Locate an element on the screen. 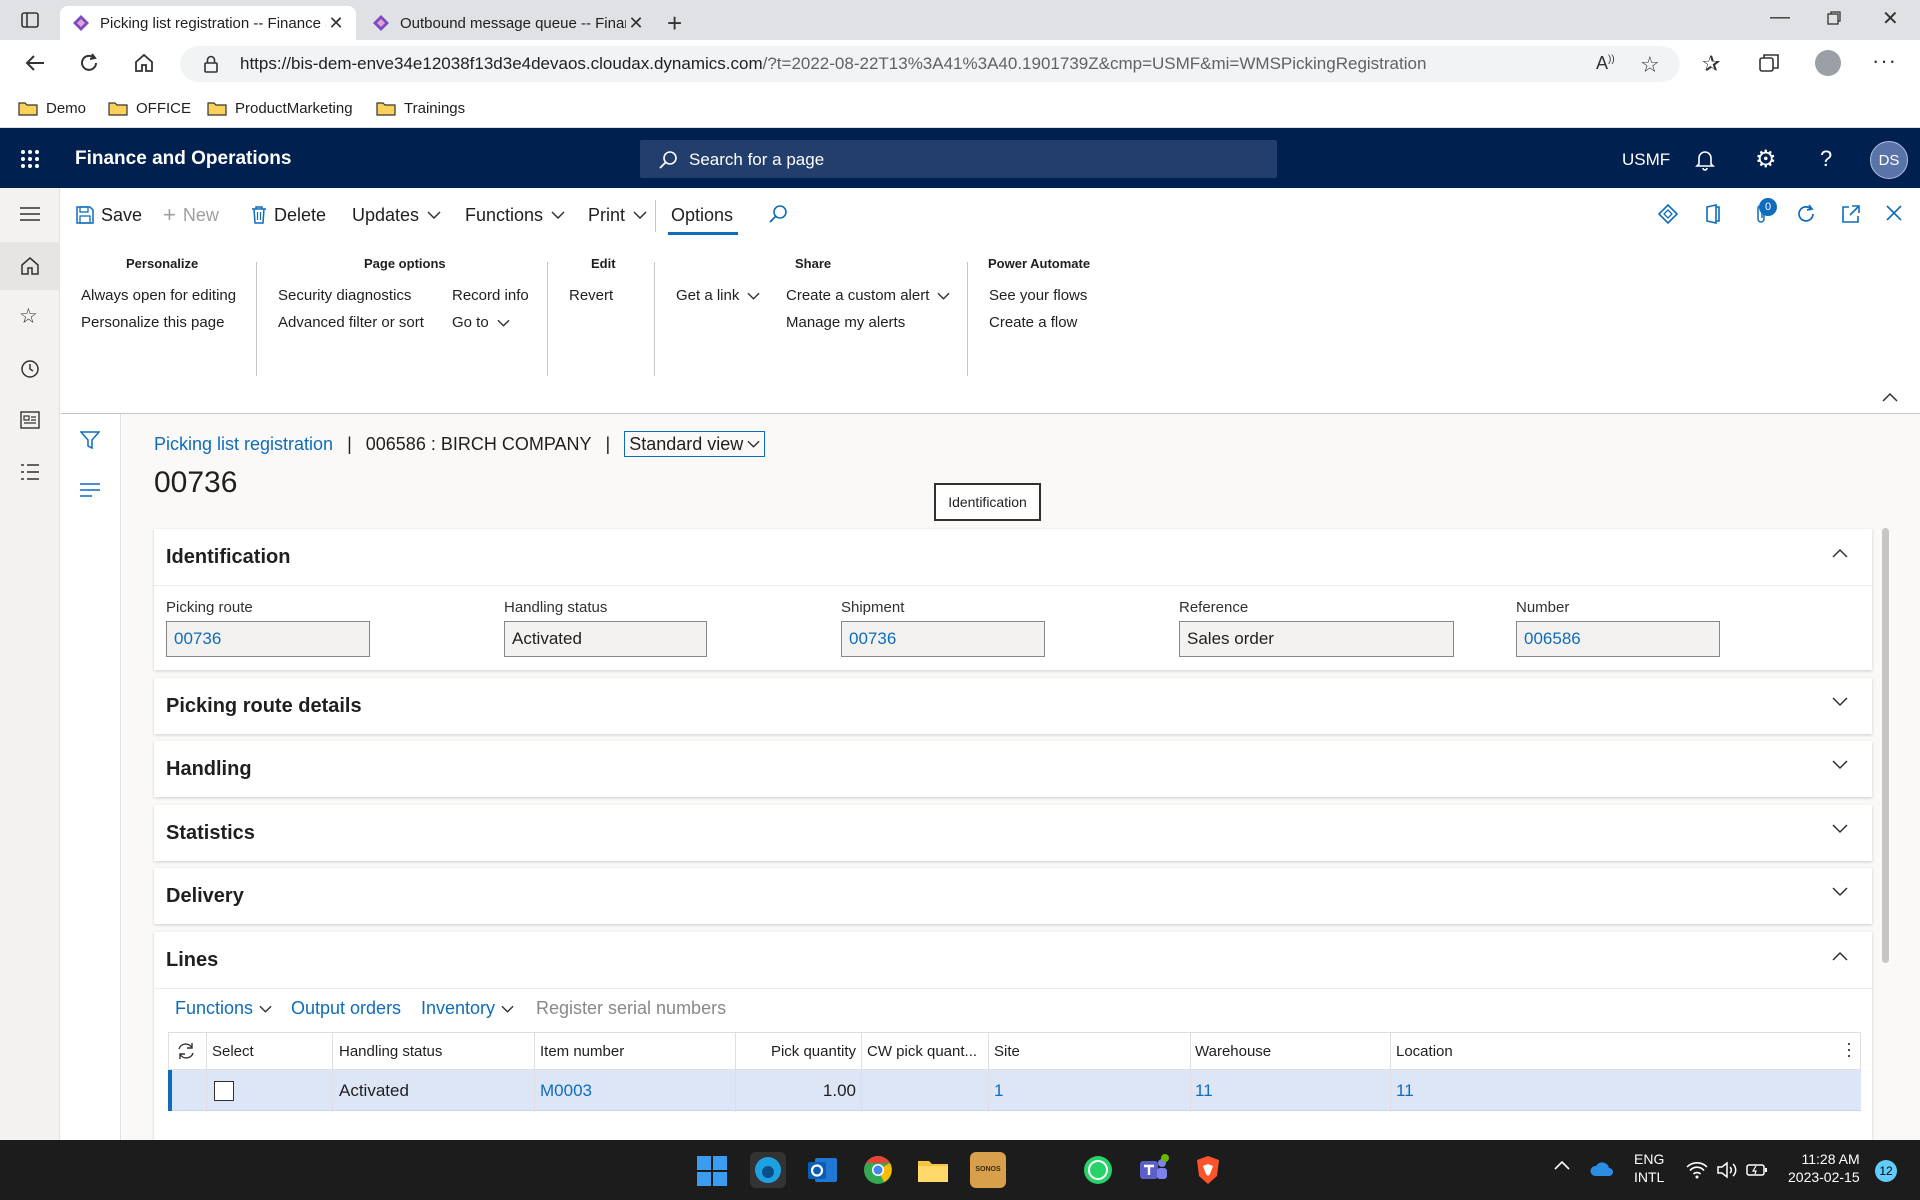  chrome-icon is located at coordinates (878, 1170).